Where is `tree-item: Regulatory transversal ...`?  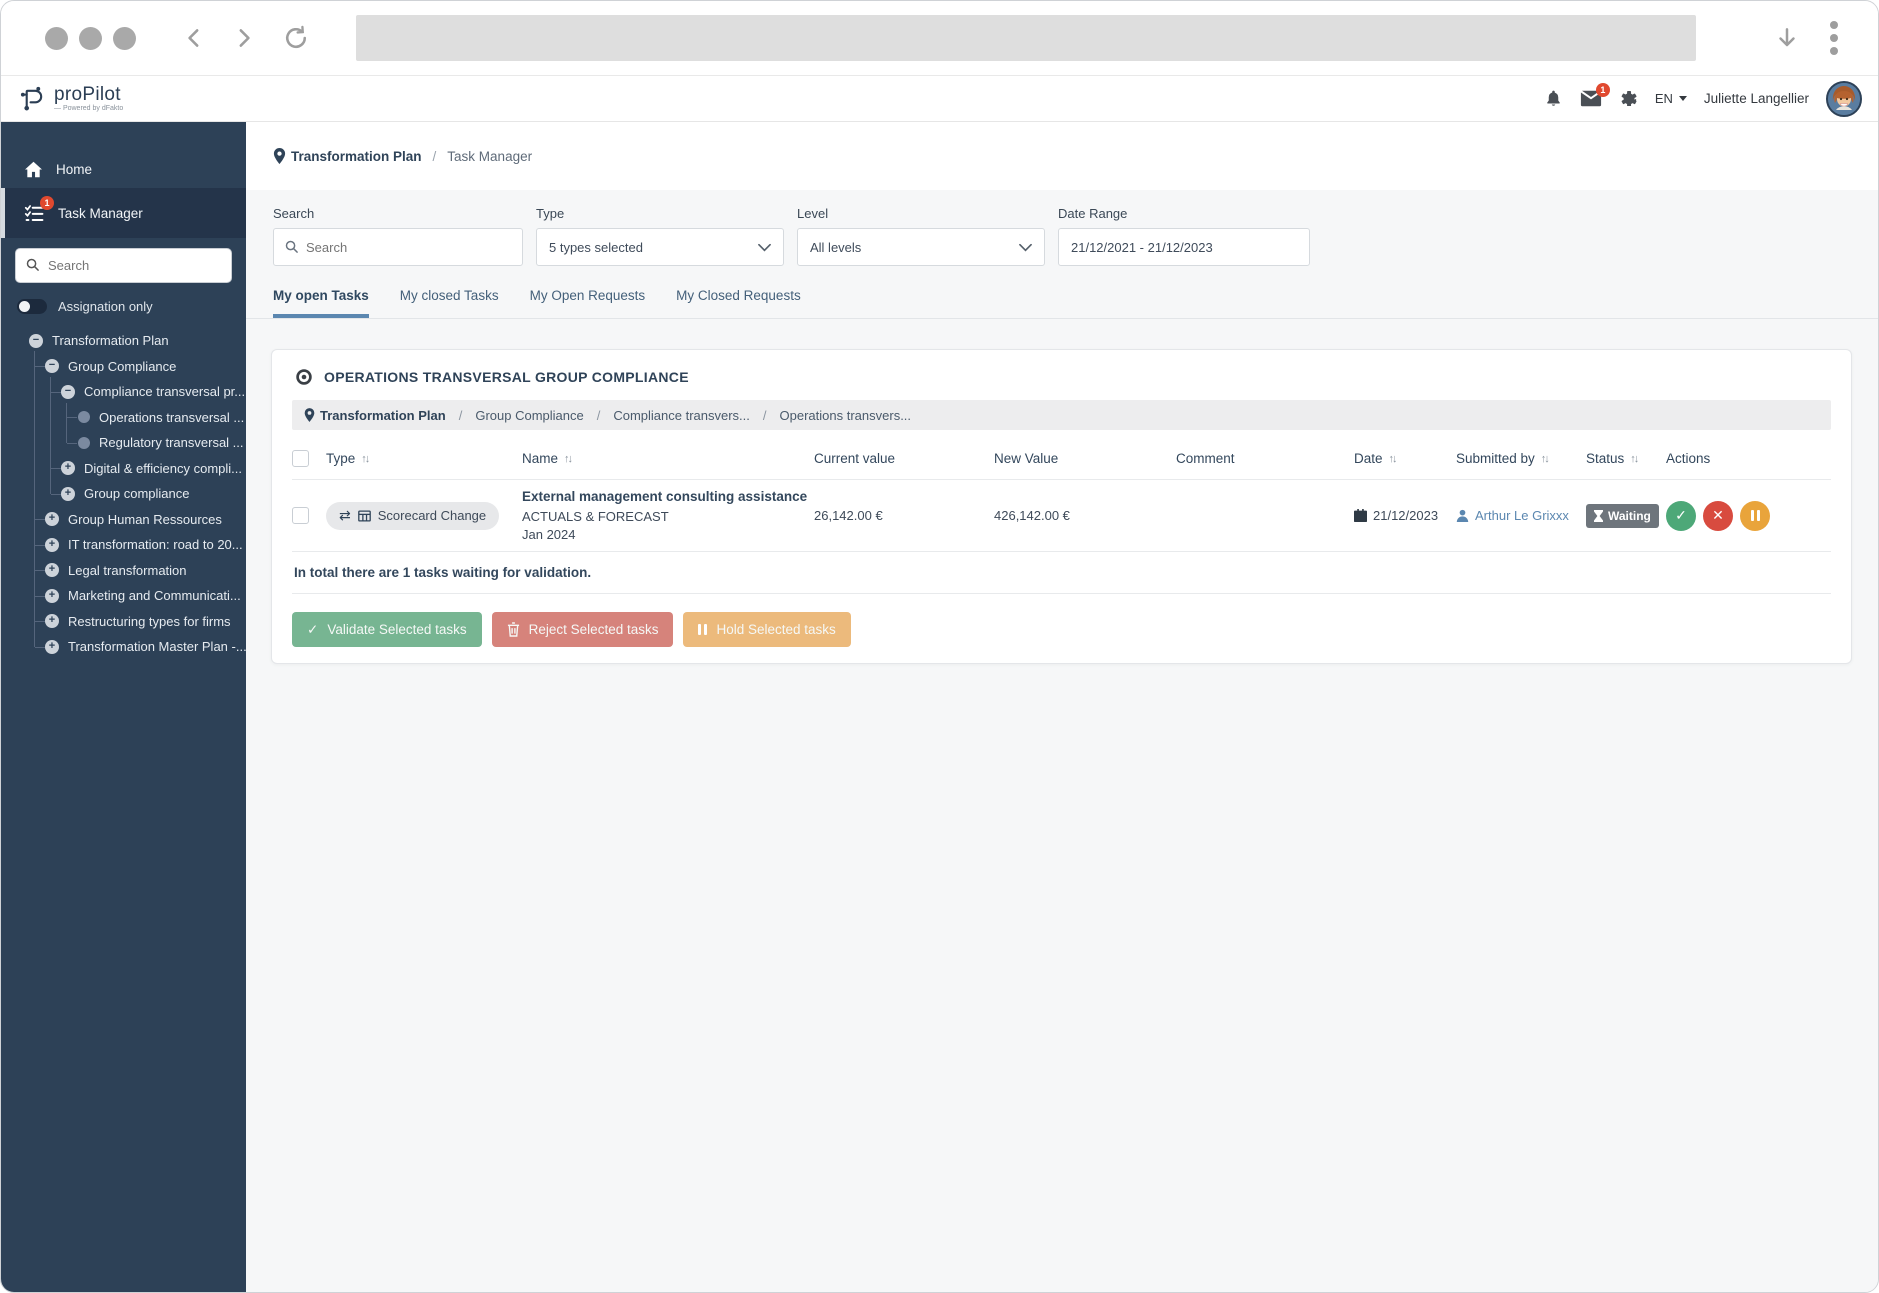 tree-item: Regulatory transversal ... is located at coordinates (123, 443).